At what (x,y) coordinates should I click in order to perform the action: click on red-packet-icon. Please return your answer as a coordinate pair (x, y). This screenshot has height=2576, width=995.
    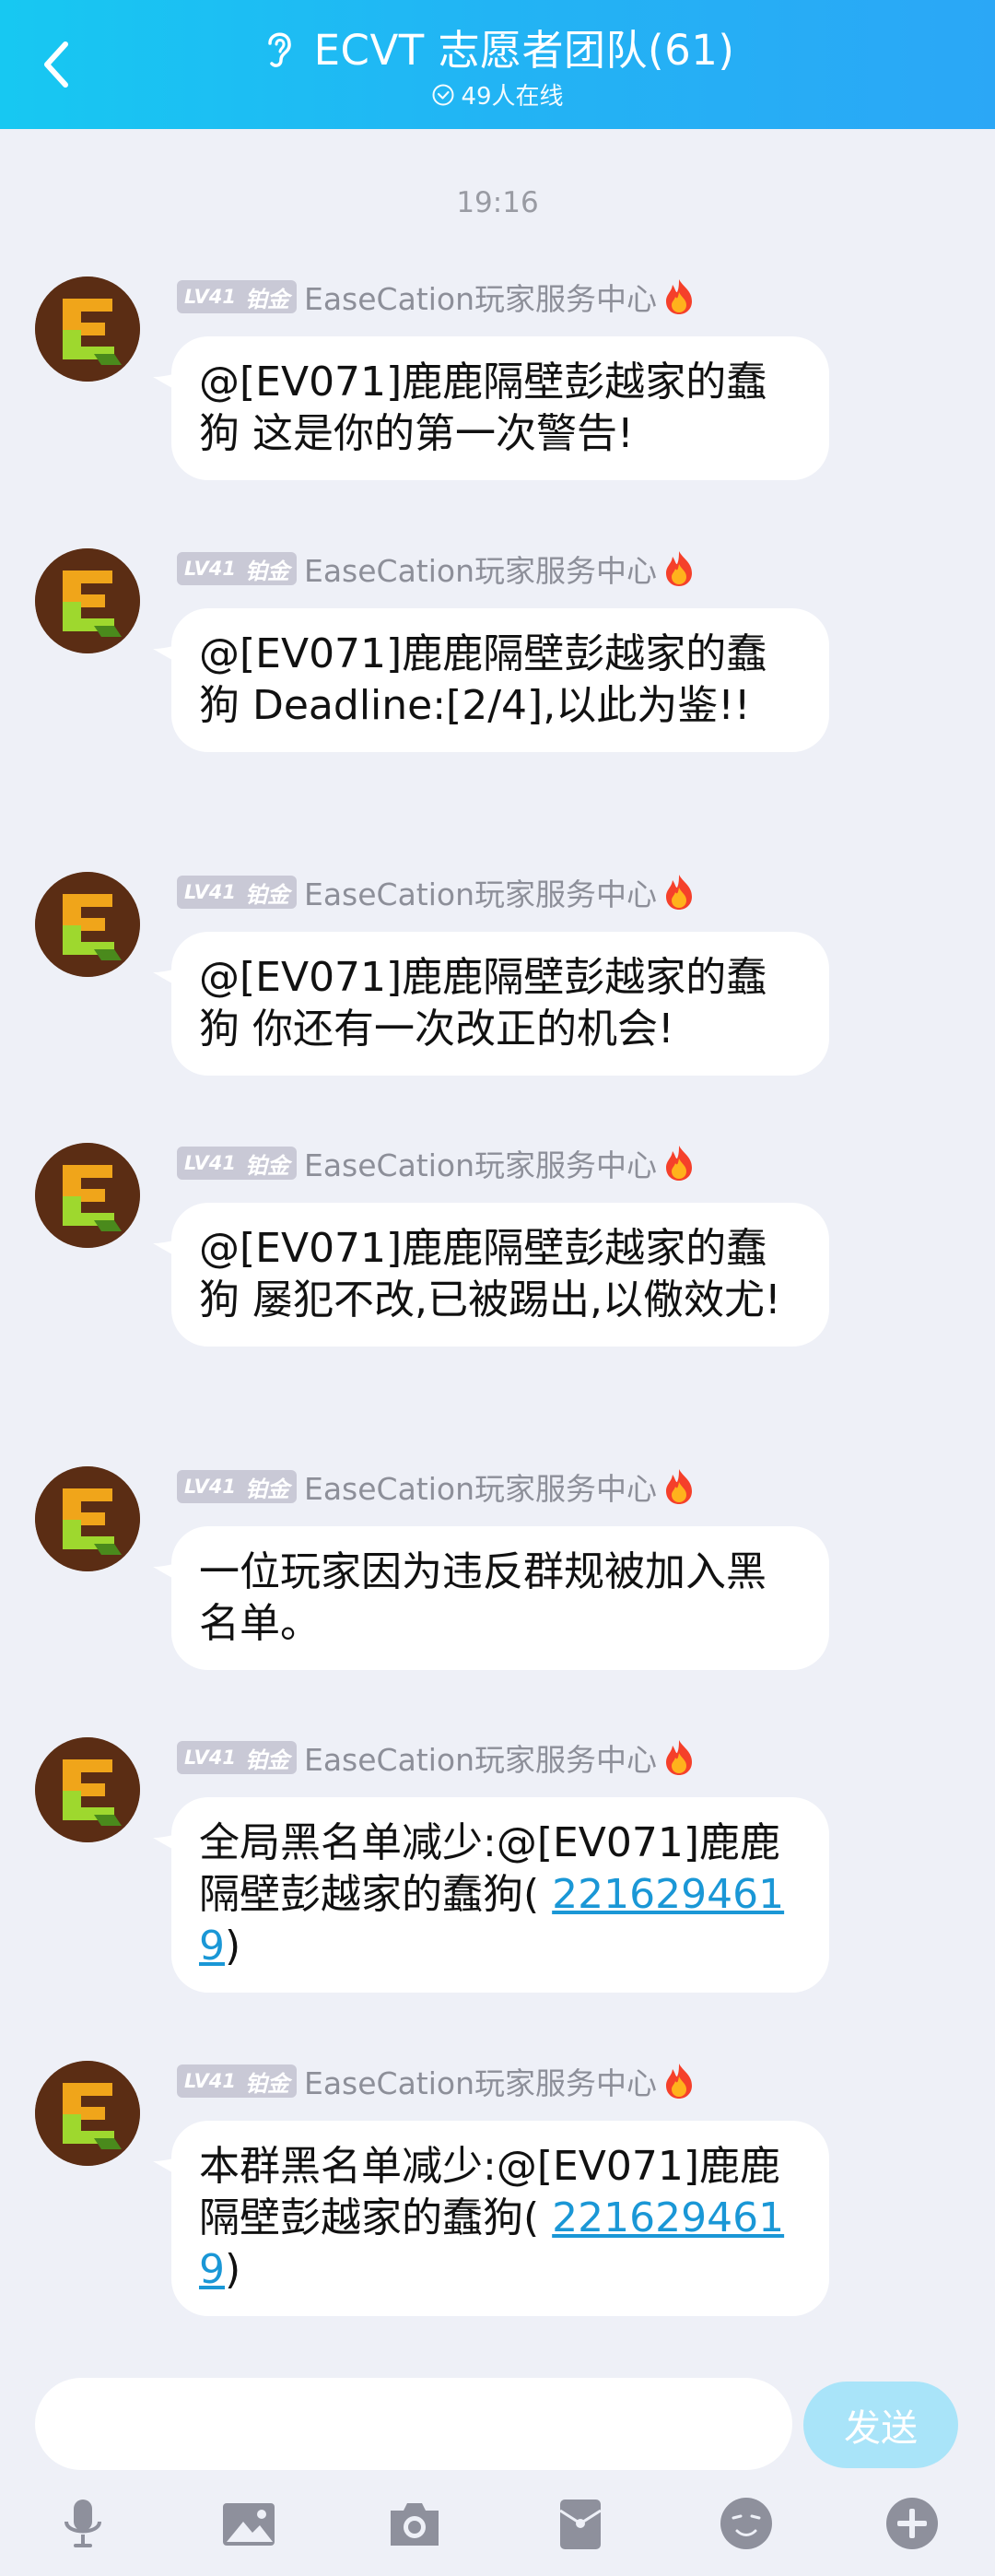
    Looking at the image, I should click on (581, 2524).